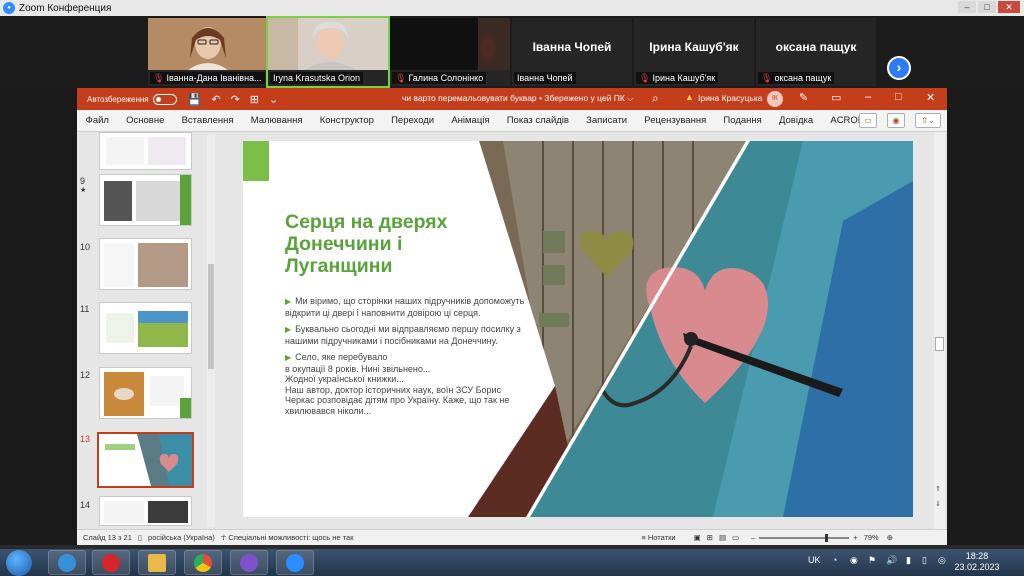  What do you see at coordinates (207, 120) in the screenshot?
I see `tab-insert: Вставлення` at bounding box center [207, 120].